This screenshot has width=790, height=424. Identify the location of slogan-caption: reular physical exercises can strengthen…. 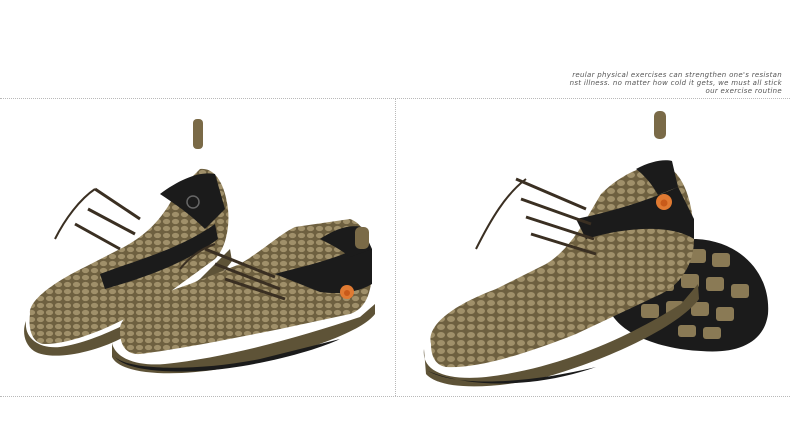
(667, 83).